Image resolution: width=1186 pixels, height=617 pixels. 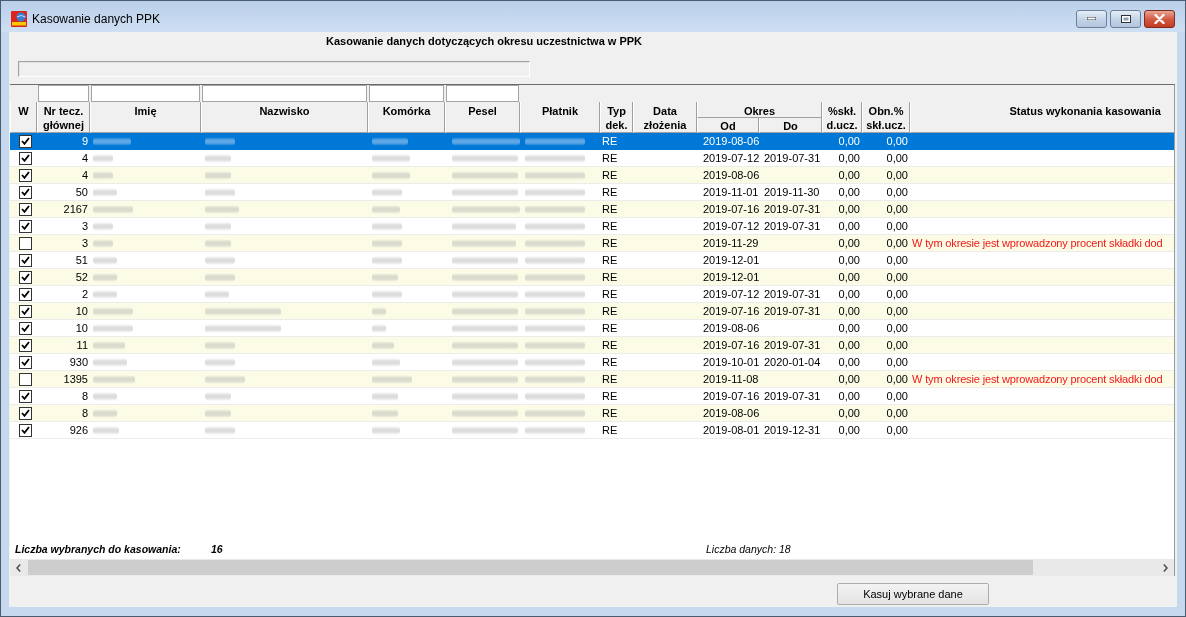 I want to click on table-row: 10 RE 2019-07-16 2019-07-31 0,00 0,00, so click(x=592, y=311).